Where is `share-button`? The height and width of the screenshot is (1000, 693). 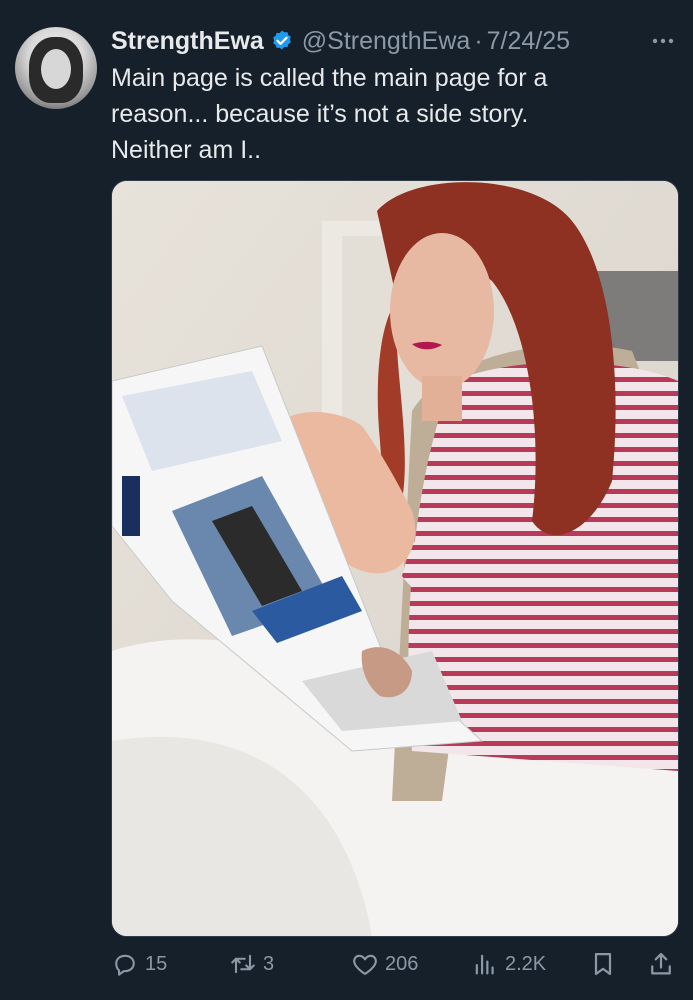 share-button is located at coordinates (661, 964).